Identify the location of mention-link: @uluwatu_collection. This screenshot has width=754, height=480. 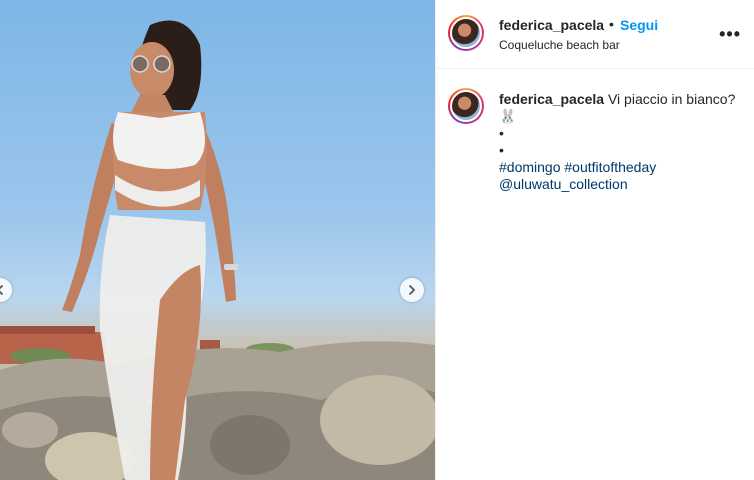
(624, 184).